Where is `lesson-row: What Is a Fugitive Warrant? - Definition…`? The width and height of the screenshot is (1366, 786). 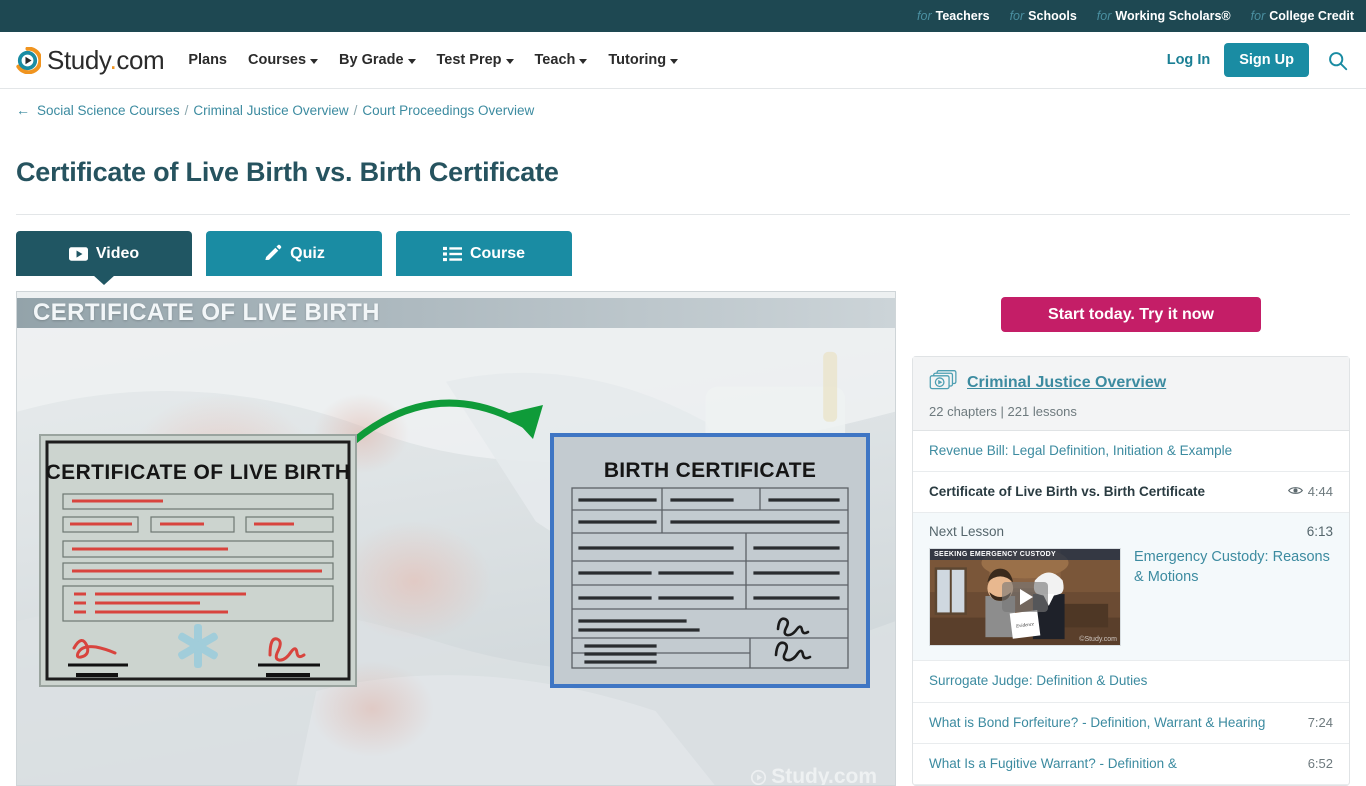
lesson-row: What Is a Fugitive Warrant? - Definition… is located at coordinates (1131, 765).